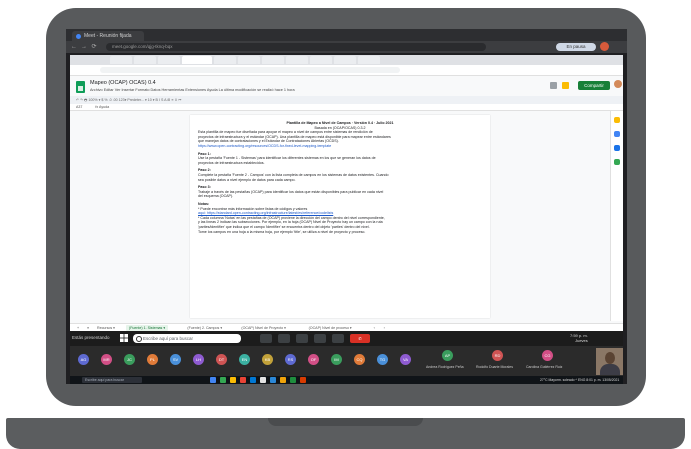  What do you see at coordinates (359, 359) in the screenshot?
I see `participant-avatar: CQ` at bounding box center [359, 359].